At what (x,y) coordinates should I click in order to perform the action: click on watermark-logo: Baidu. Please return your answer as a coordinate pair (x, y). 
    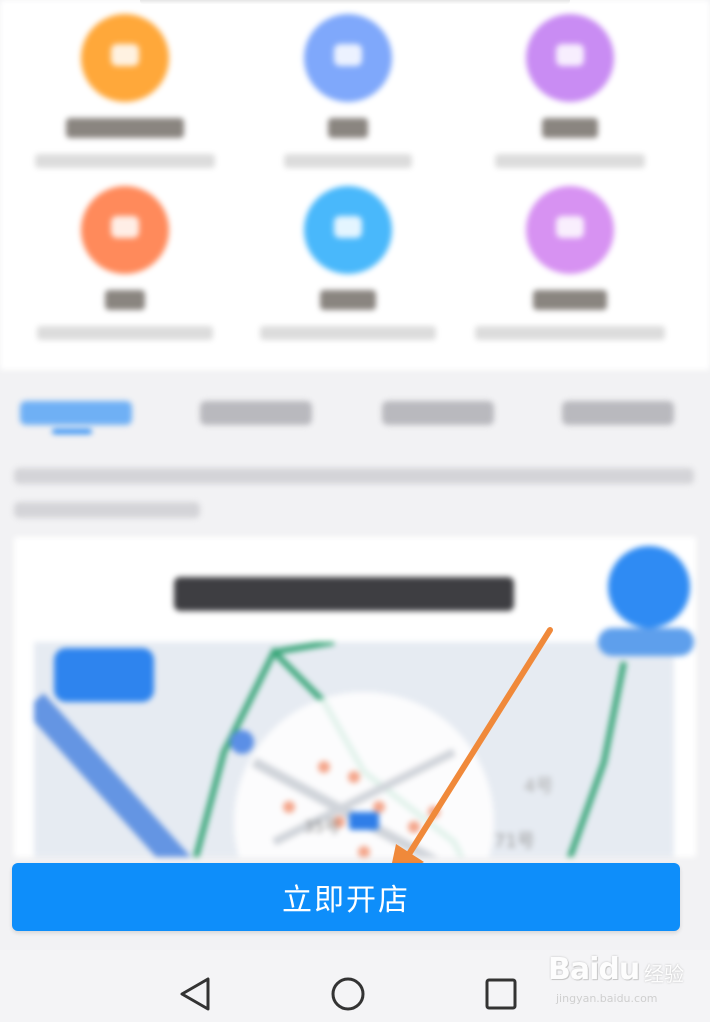
    Looking at the image, I should click on (594, 969).